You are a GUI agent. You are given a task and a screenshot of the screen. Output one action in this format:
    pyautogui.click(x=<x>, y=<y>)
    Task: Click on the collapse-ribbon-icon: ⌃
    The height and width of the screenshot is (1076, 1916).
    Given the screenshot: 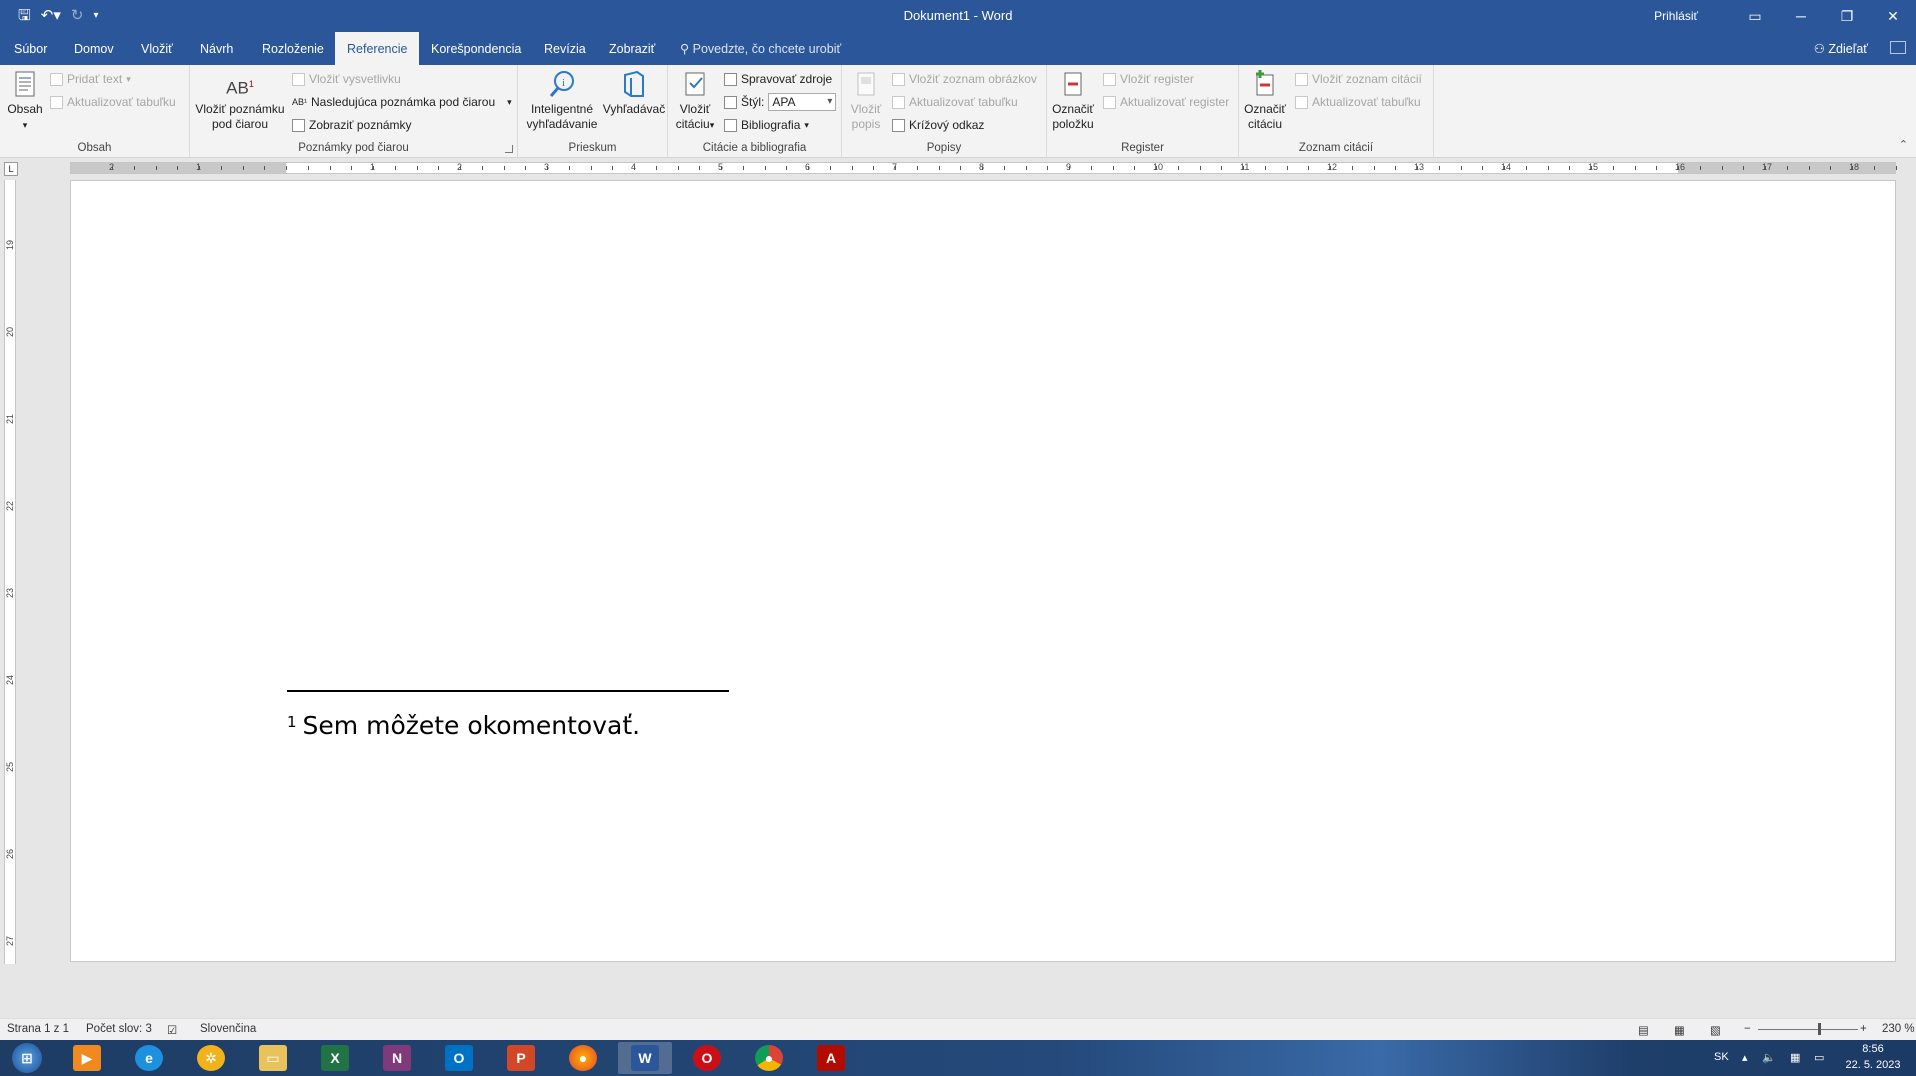 What is the action you would take?
    pyautogui.click(x=1903, y=144)
    